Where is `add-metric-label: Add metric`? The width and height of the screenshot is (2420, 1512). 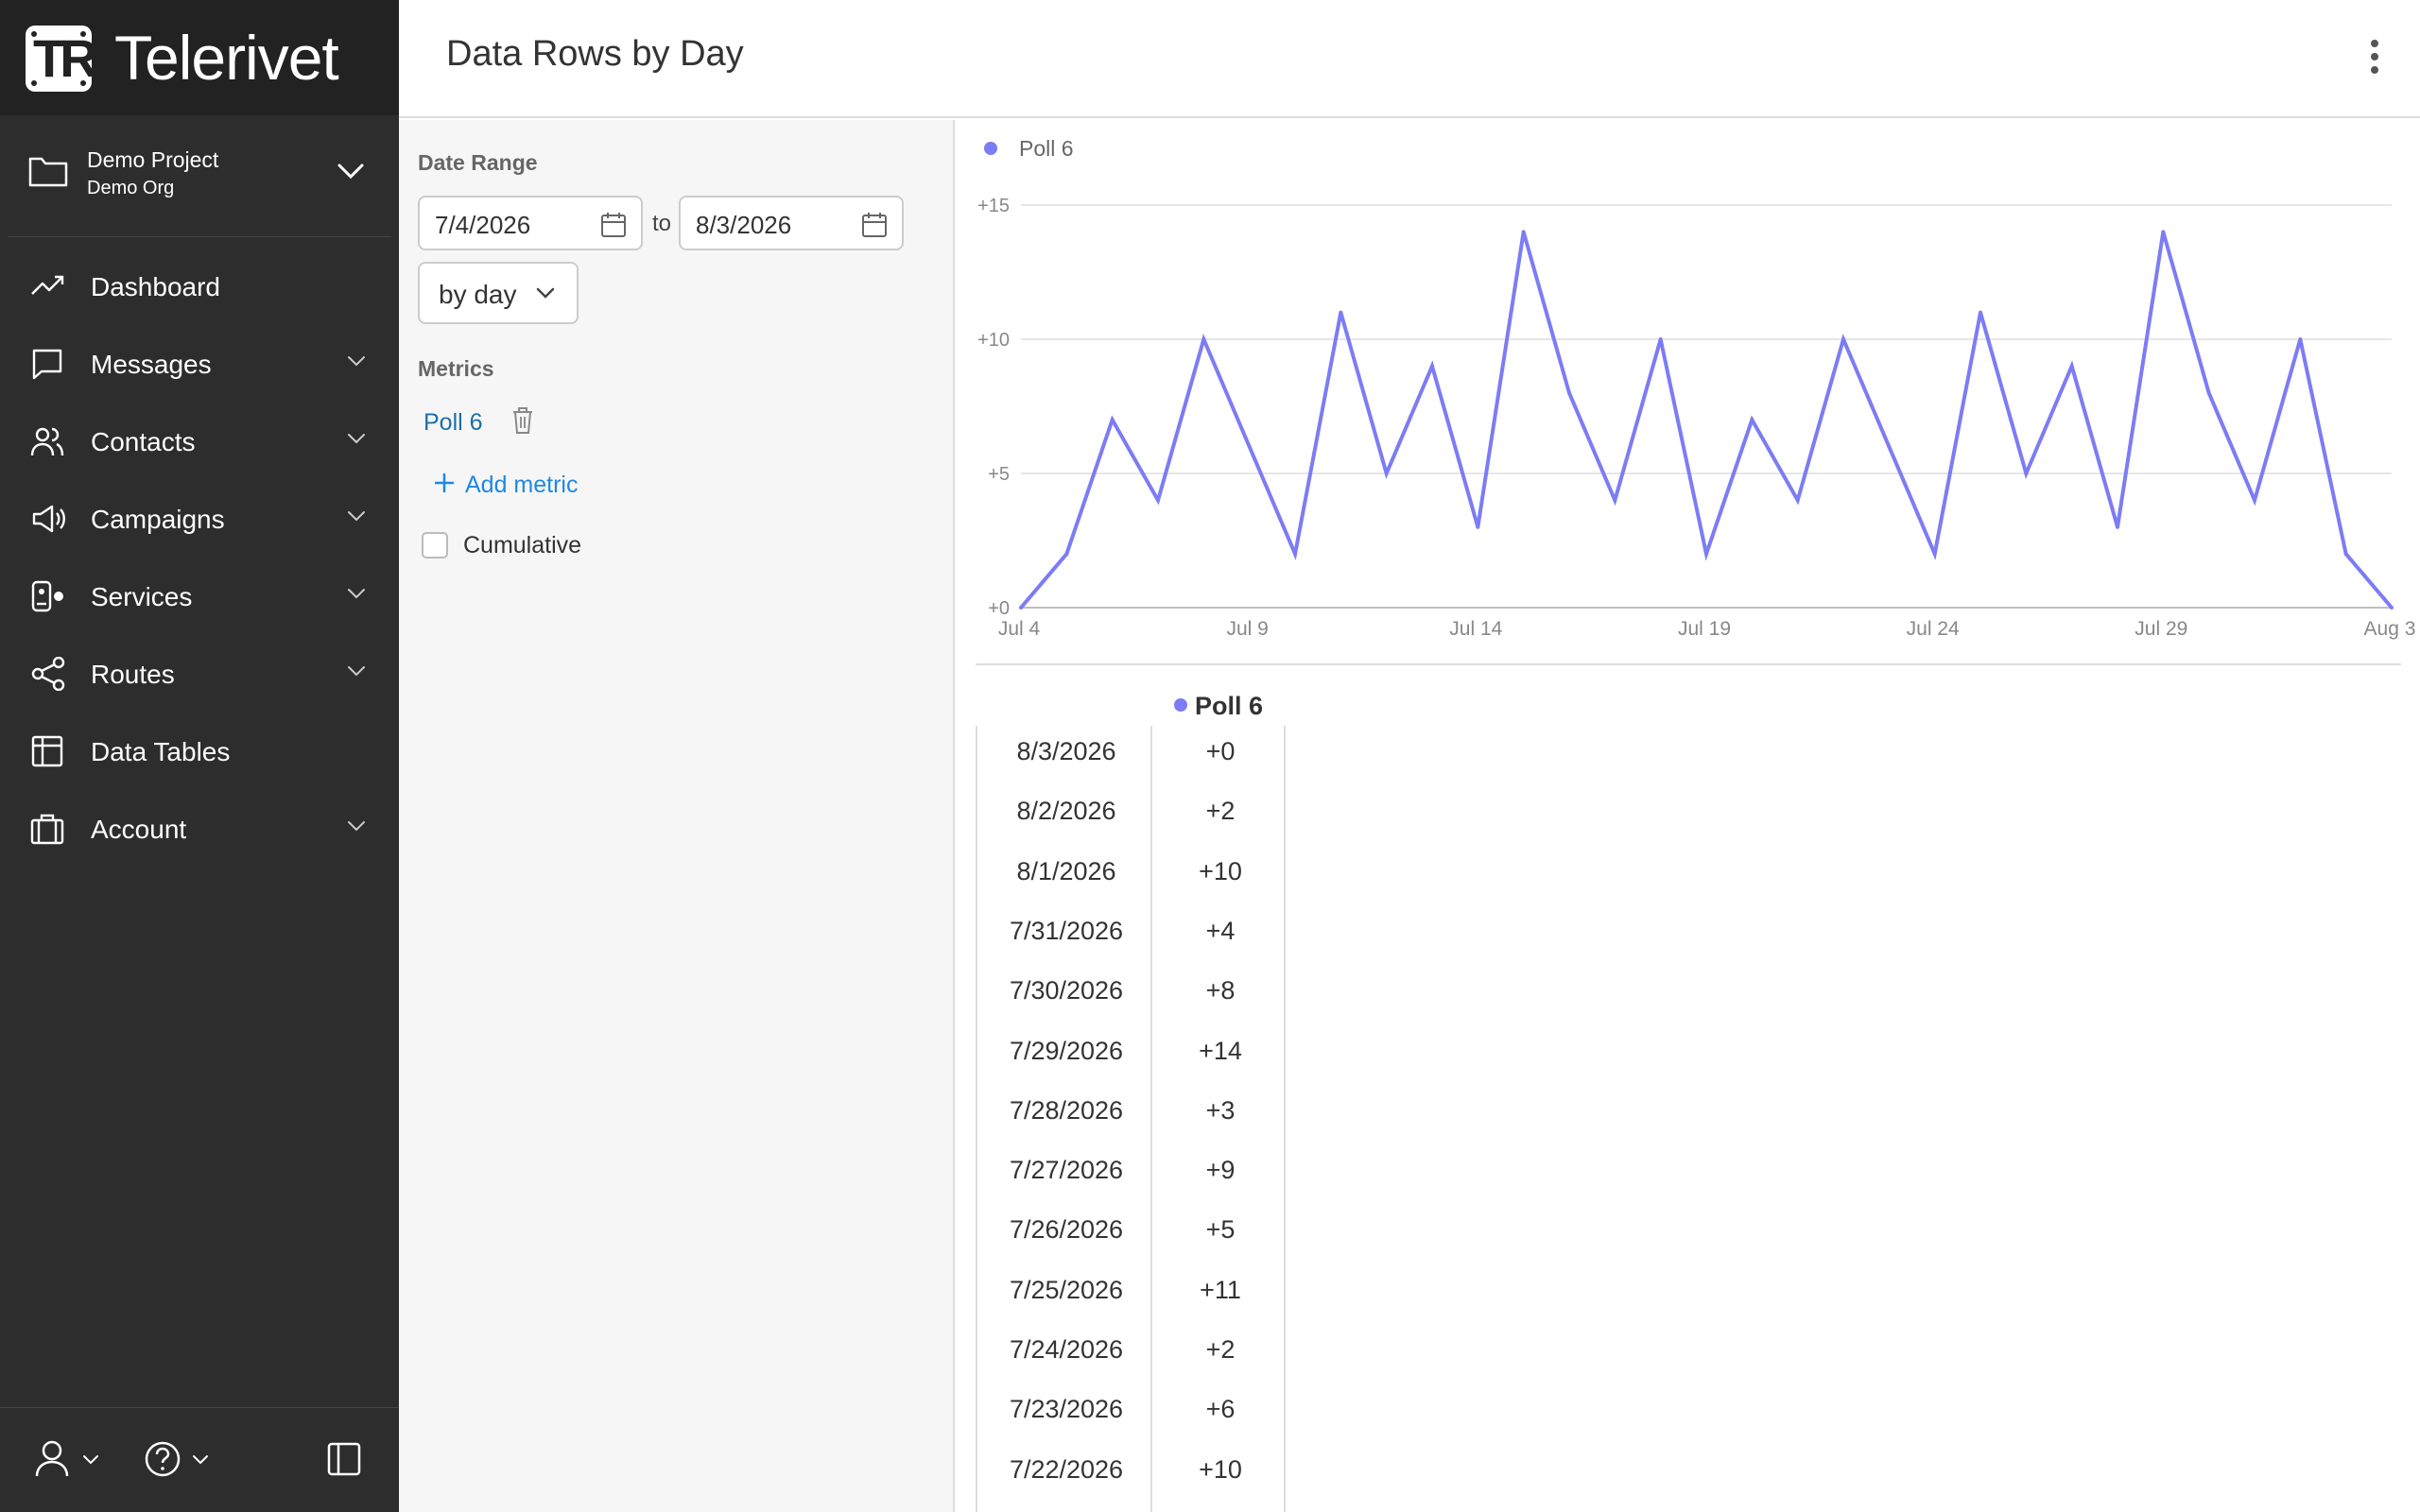 add-metric-label: Add metric is located at coordinates (522, 485).